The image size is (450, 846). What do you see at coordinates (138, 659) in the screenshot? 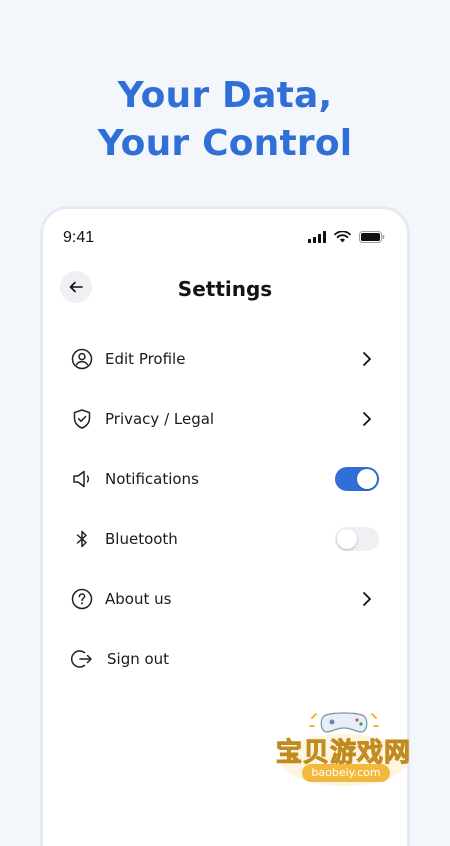
I see `menu-label: Sign out` at bounding box center [138, 659].